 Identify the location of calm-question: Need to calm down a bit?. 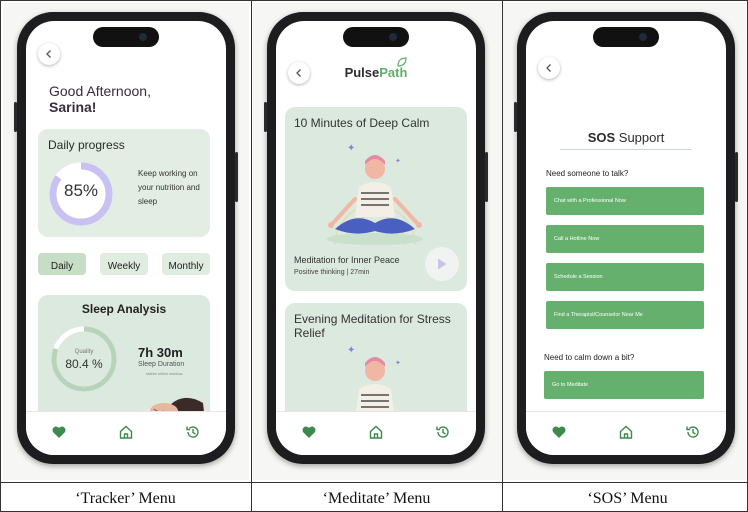
(589, 357).